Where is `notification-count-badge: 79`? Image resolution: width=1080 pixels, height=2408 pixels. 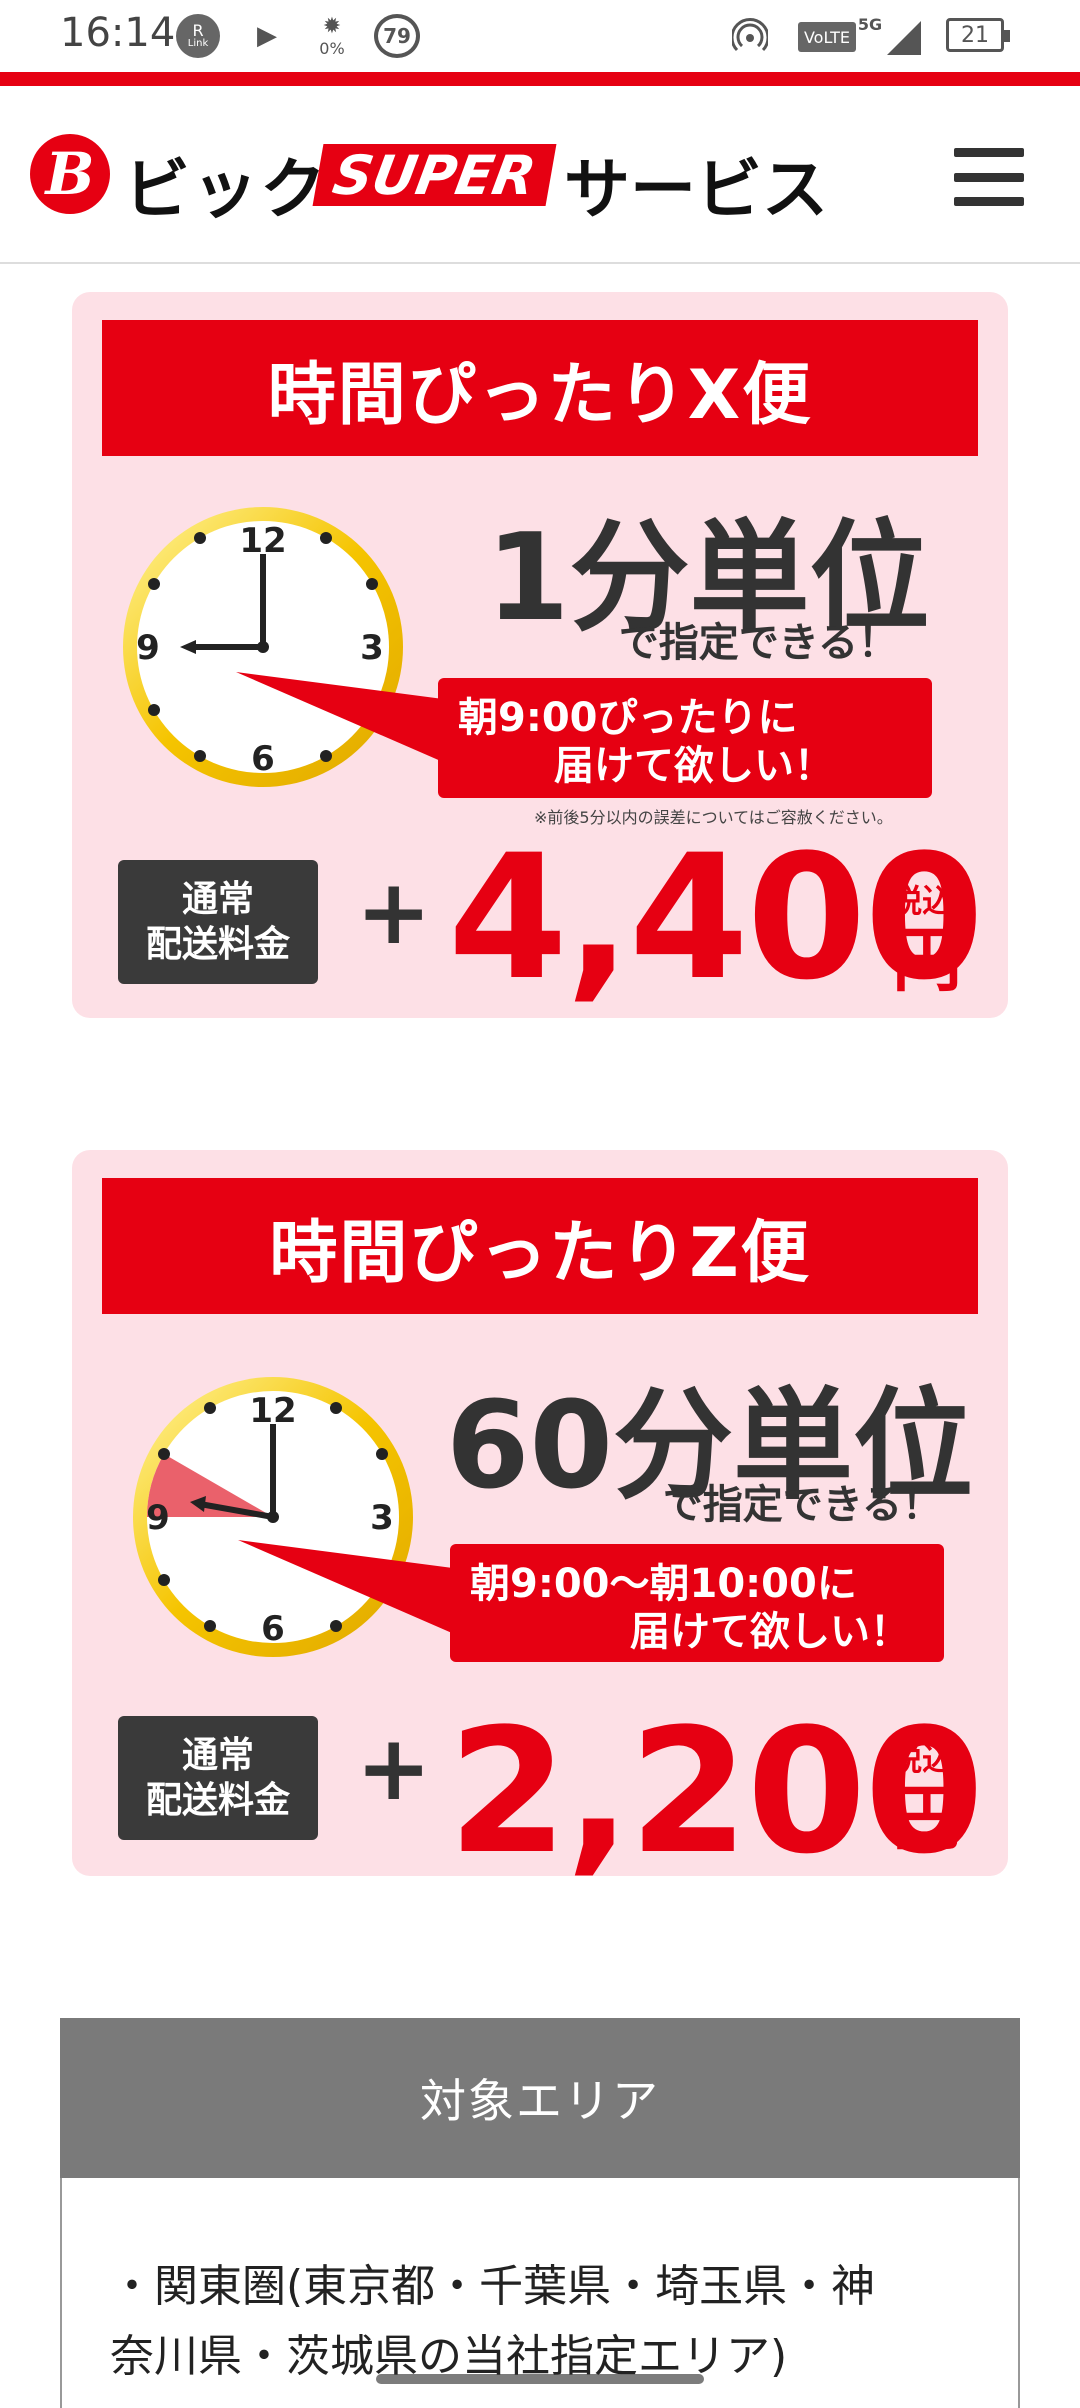 notification-count-badge: 79 is located at coordinates (397, 36).